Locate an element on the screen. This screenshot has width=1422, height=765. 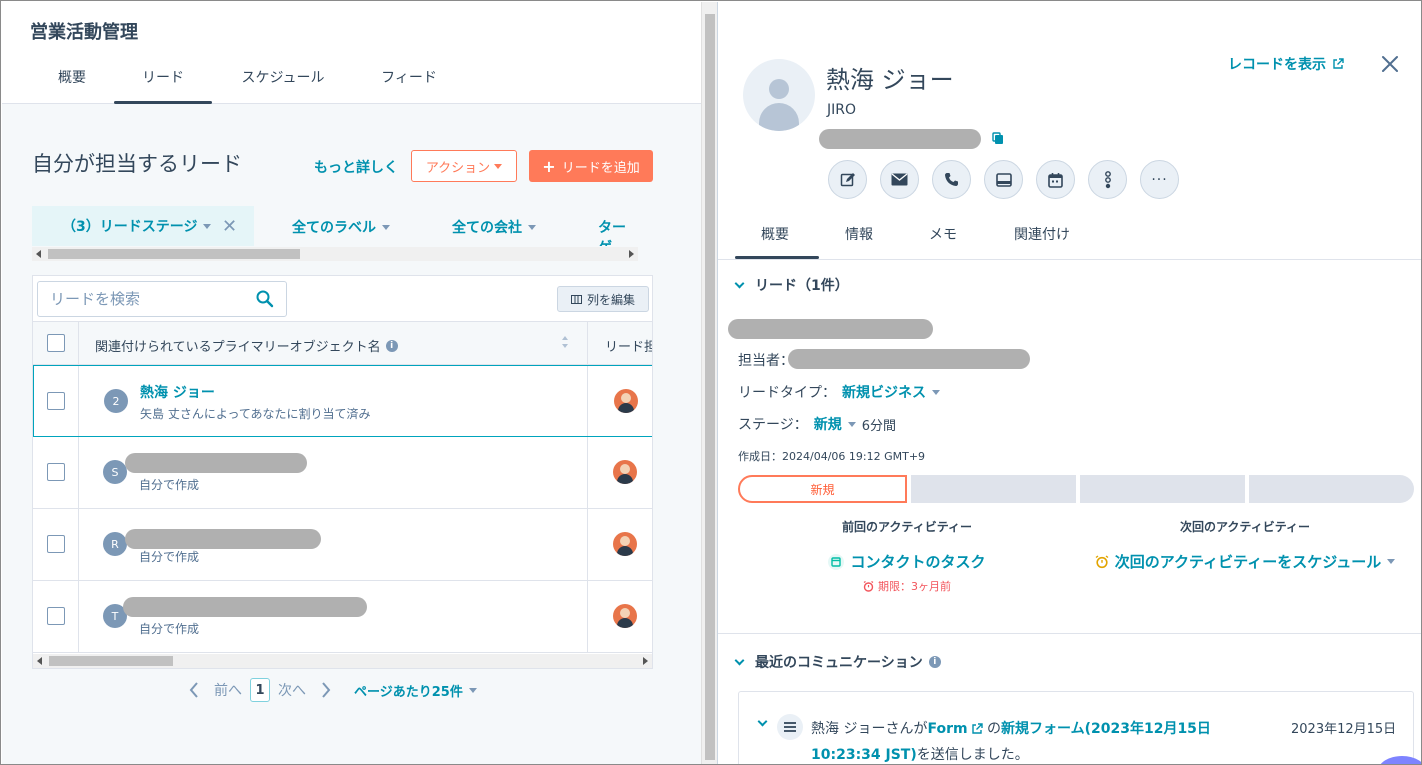
schedule-button is located at coordinates (1055, 179).